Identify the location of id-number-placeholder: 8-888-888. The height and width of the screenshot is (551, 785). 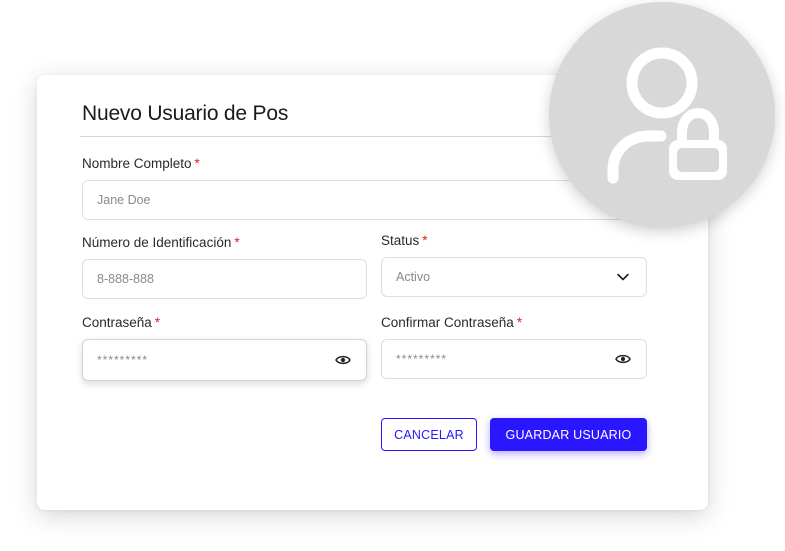
(125, 279).